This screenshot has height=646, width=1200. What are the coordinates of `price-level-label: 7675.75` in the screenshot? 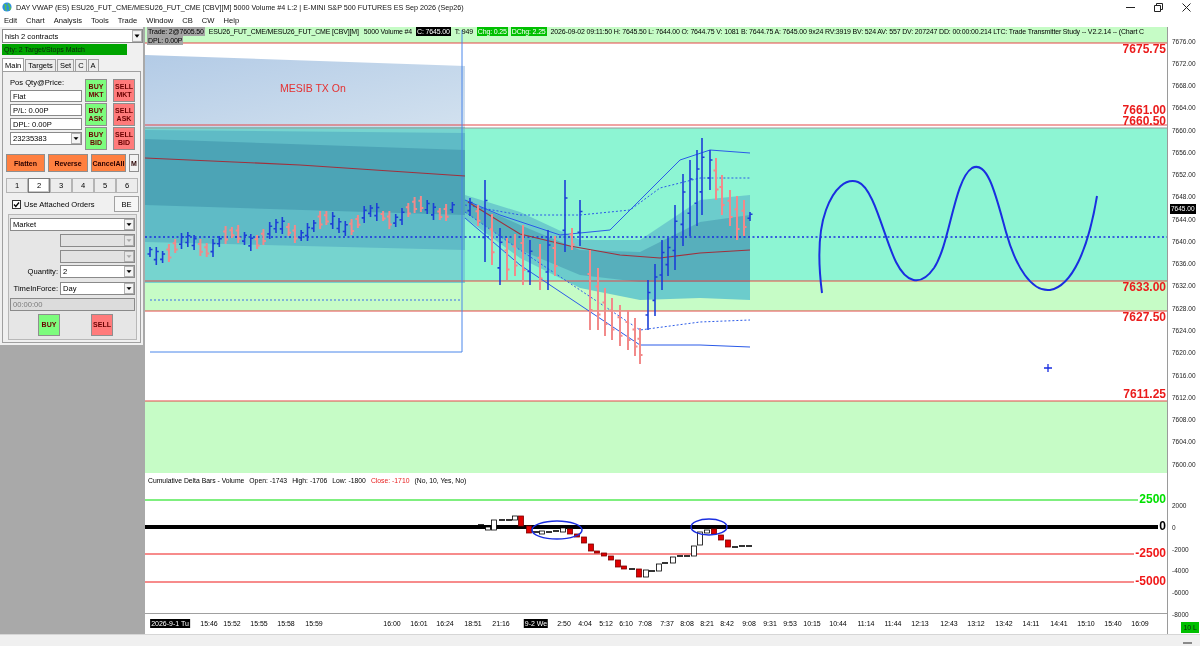 It's located at (1144, 49).